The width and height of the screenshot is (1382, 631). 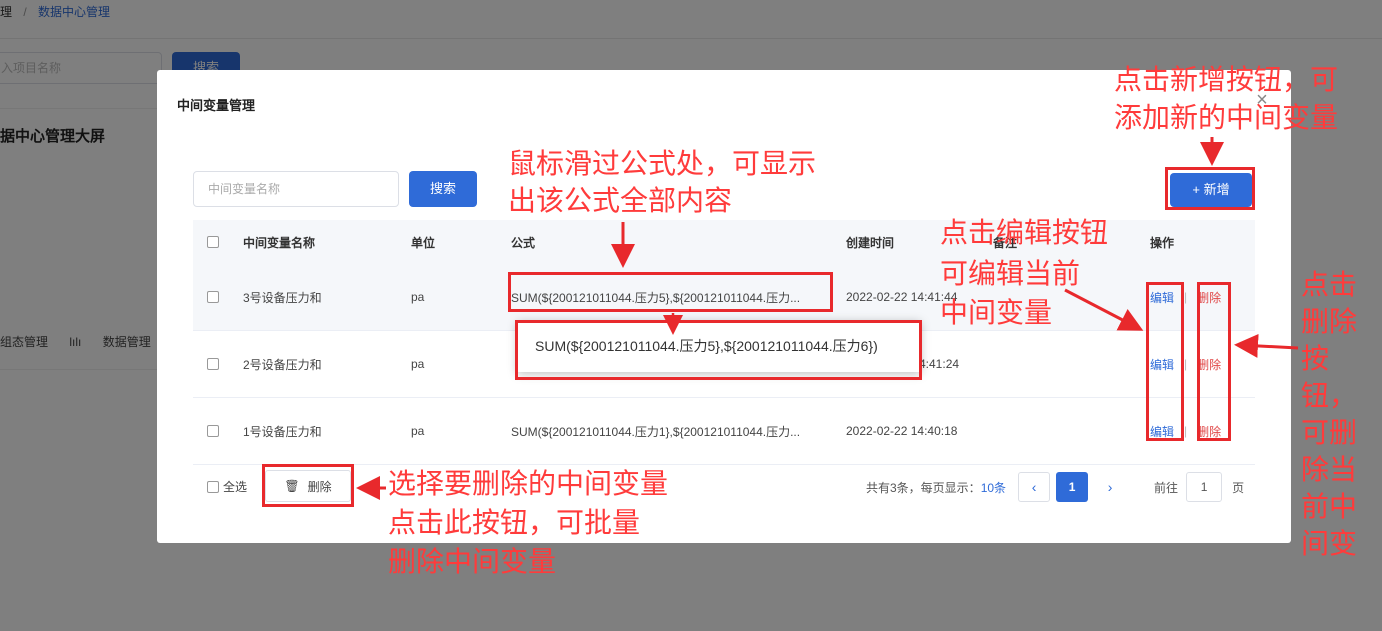 I want to click on arrow-edit, so click(x=1104, y=309).